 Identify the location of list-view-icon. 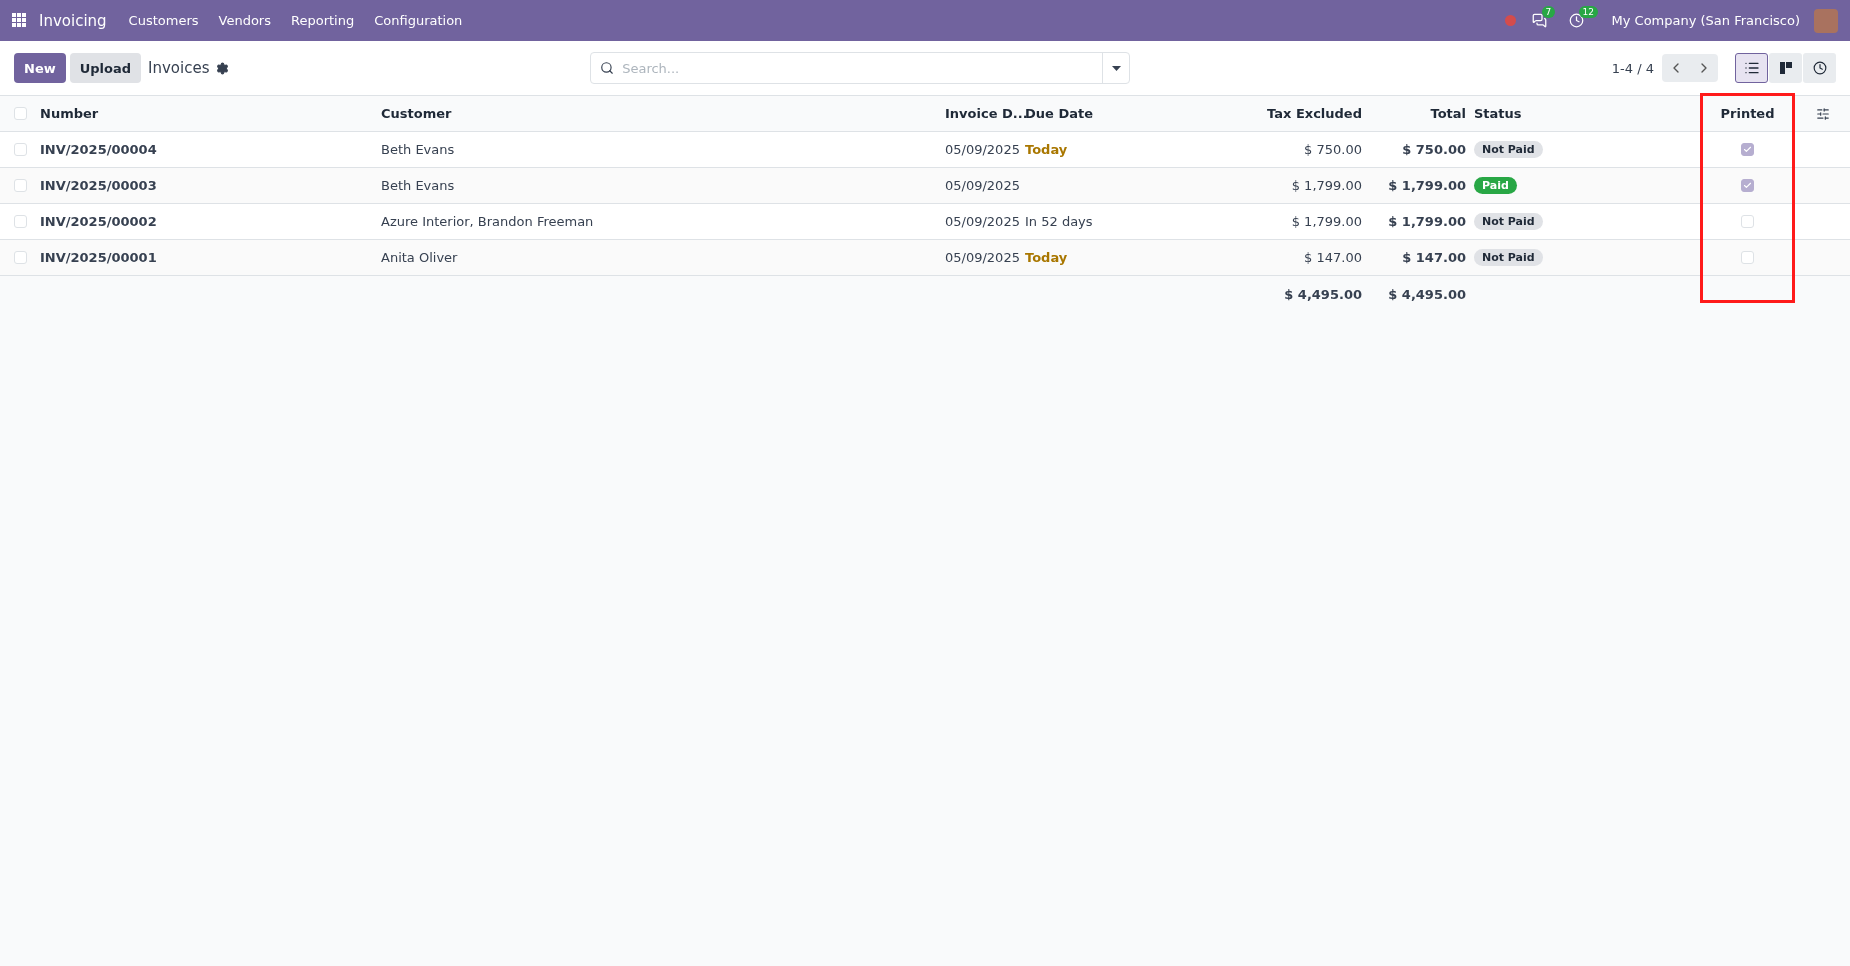
(1751, 68).